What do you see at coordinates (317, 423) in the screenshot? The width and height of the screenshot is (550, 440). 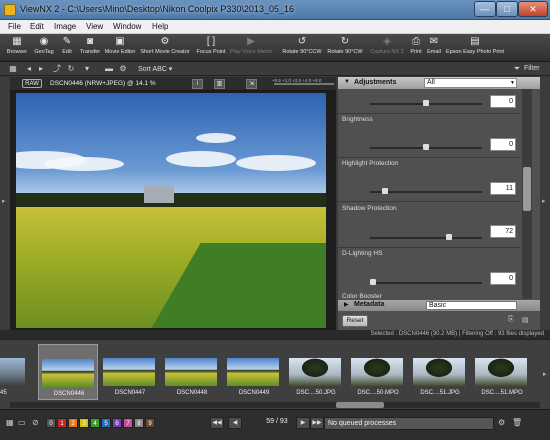 I see `last-page-button: ▶▶` at bounding box center [317, 423].